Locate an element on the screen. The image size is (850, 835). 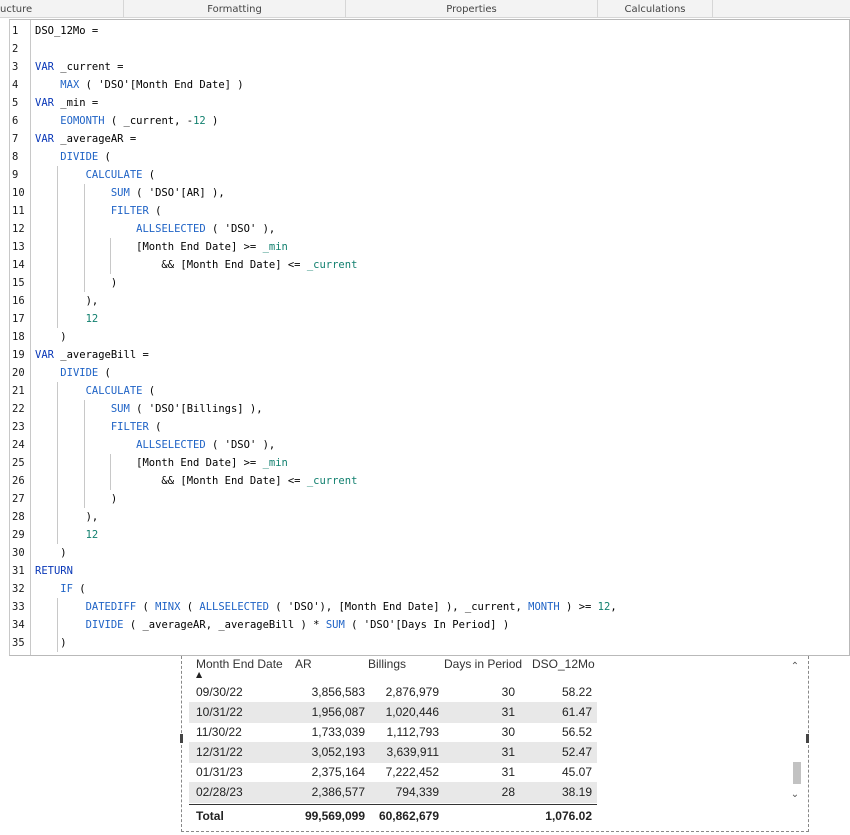
resize-handle-right is located at coordinates (807, 738).